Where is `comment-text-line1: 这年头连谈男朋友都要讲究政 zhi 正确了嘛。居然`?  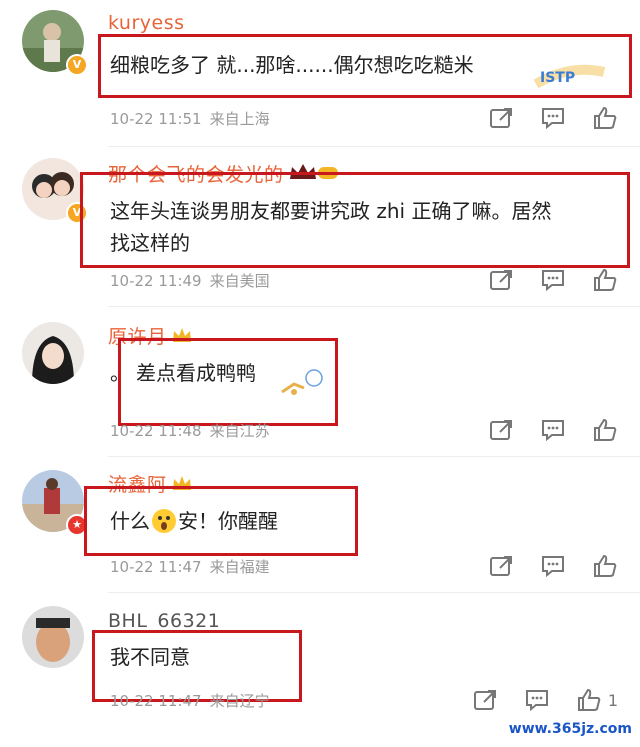 comment-text-line1: 这年头连谈男朋友都要讲究政 zhi 正确了嘛。居然 is located at coordinates (331, 211).